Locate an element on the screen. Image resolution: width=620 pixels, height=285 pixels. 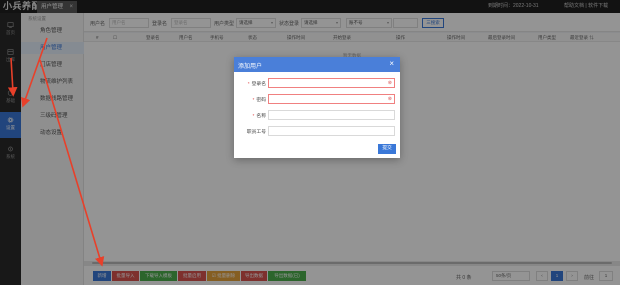
dialog-header: 添加用户 × is located at coordinates (317, 64).